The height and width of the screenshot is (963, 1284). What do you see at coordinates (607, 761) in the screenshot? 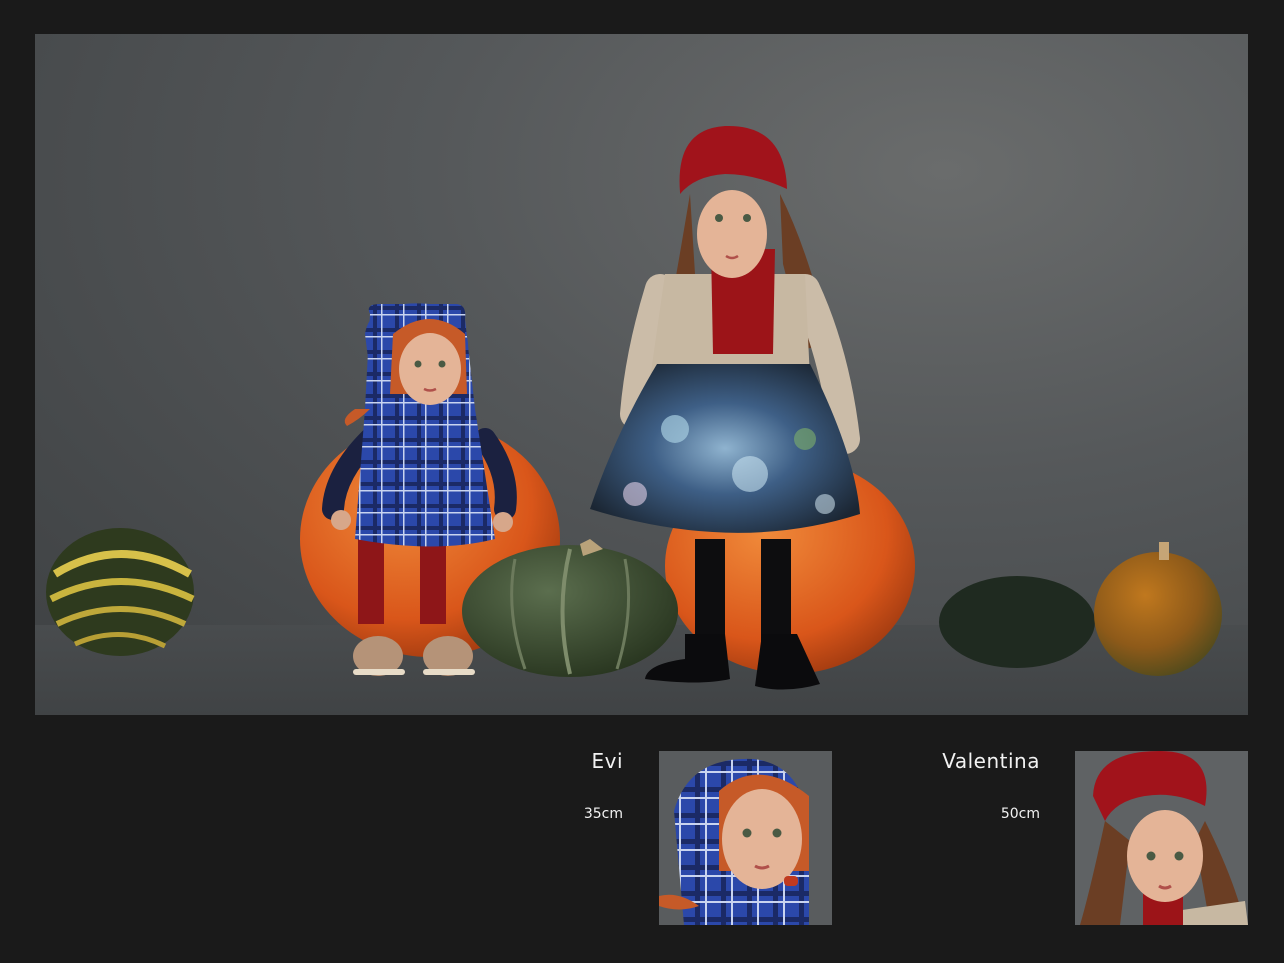
I see `doll-name-evi: Evi` at bounding box center [607, 761].